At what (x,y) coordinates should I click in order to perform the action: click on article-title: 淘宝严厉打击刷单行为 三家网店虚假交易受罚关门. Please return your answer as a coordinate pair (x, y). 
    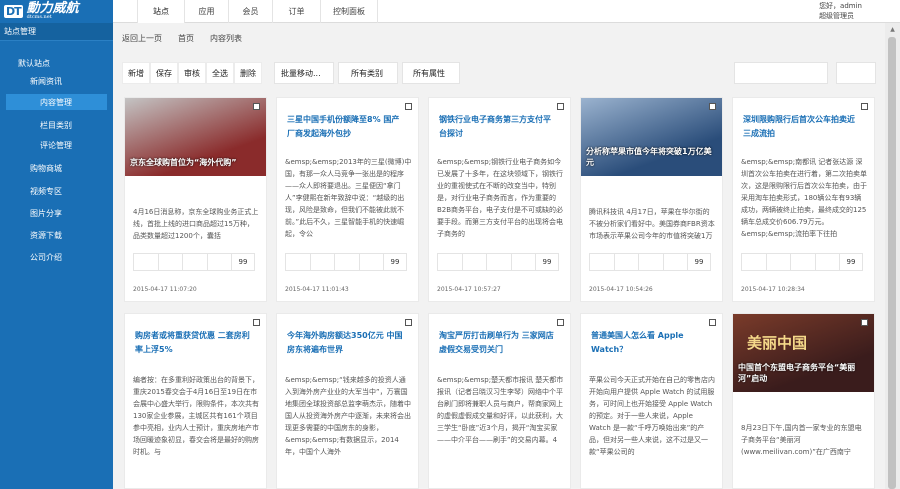
    Looking at the image, I should click on (498, 343).